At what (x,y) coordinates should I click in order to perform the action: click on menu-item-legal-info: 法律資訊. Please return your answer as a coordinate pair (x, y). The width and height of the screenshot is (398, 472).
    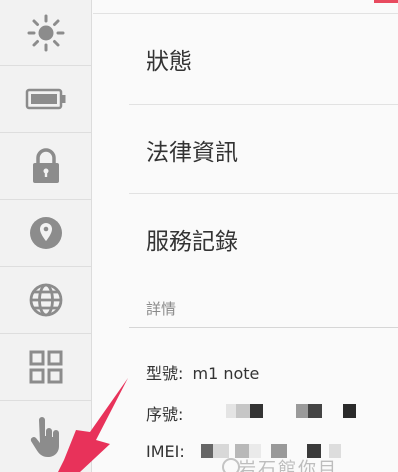
    Looking at the image, I should click on (245, 150).